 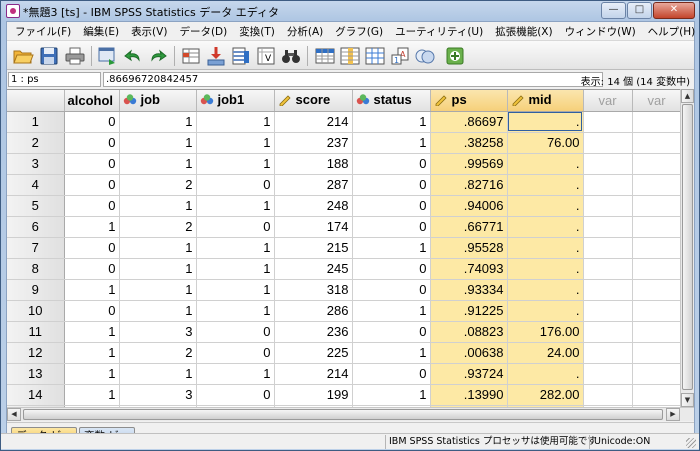 What do you see at coordinates (313, 164) in the screenshot?
I see `data-cell: 188` at bounding box center [313, 164].